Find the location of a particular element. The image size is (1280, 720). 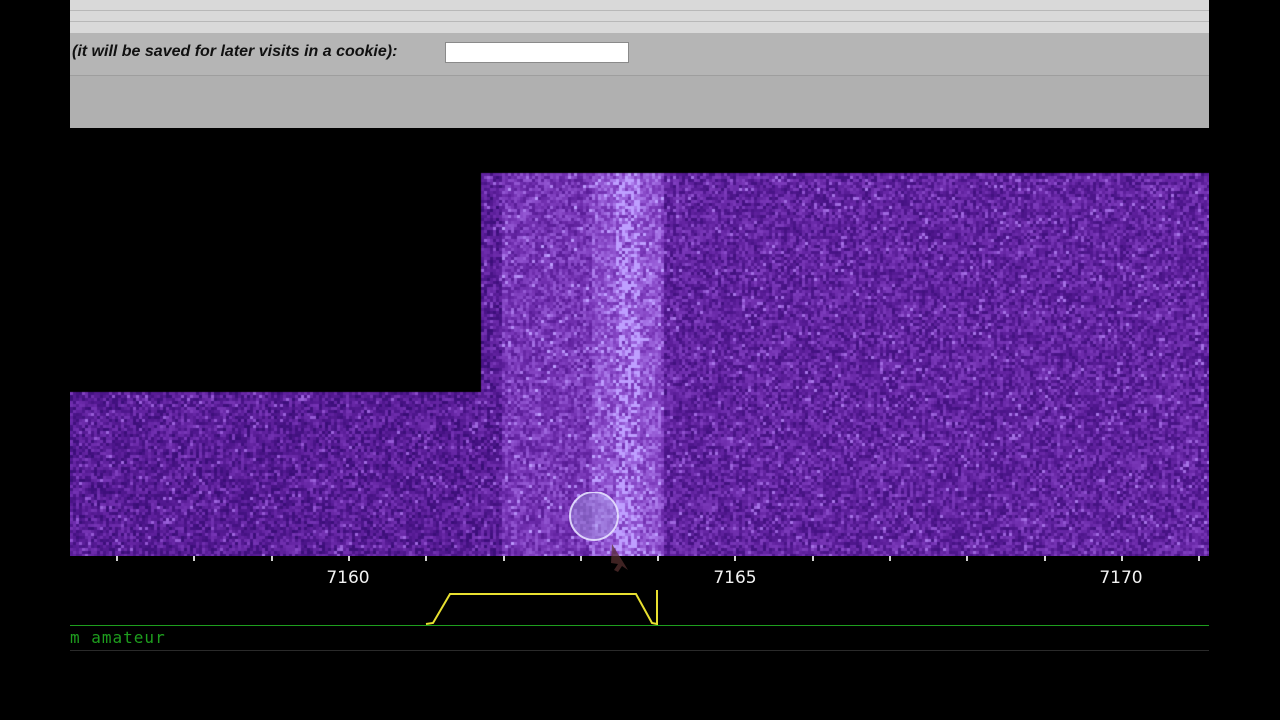

name-input is located at coordinates (537, 52).